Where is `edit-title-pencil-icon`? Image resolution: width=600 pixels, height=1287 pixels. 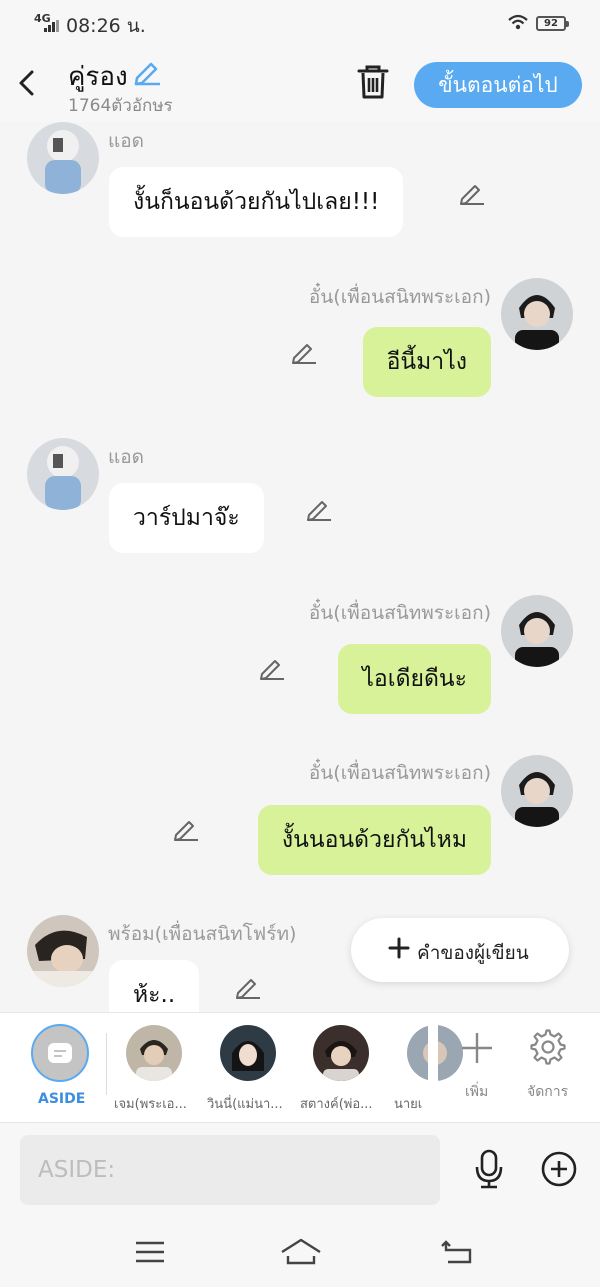 edit-title-pencil-icon is located at coordinates (147, 72).